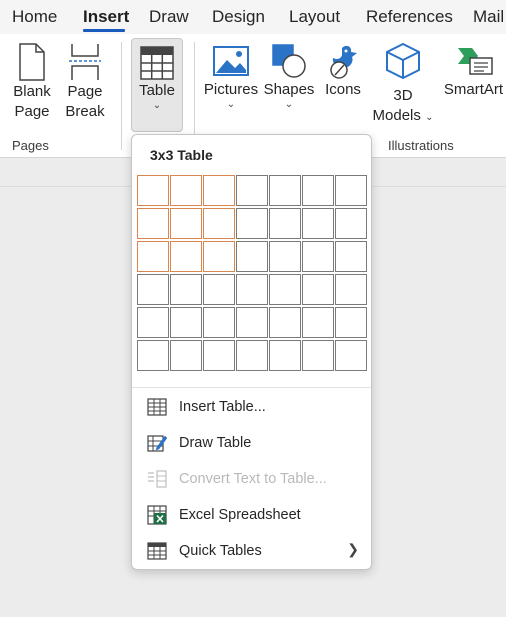 The height and width of the screenshot is (617, 506). I want to click on table-label: Table, so click(157, 90).